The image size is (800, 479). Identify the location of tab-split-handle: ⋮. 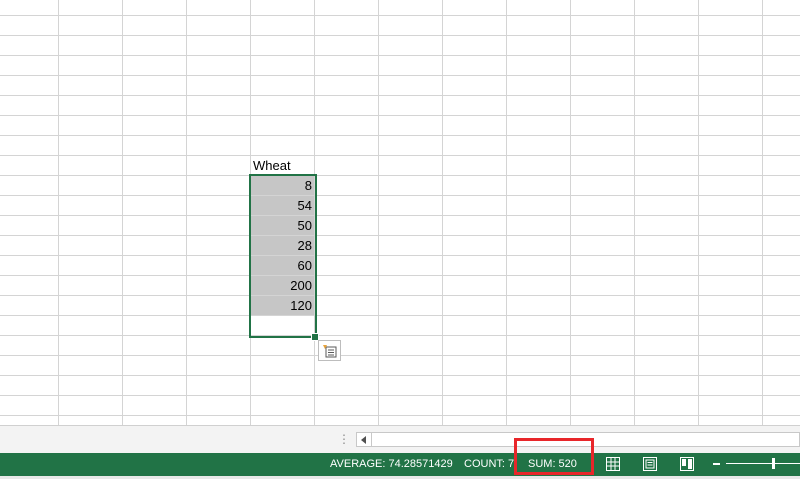
(344, 439).